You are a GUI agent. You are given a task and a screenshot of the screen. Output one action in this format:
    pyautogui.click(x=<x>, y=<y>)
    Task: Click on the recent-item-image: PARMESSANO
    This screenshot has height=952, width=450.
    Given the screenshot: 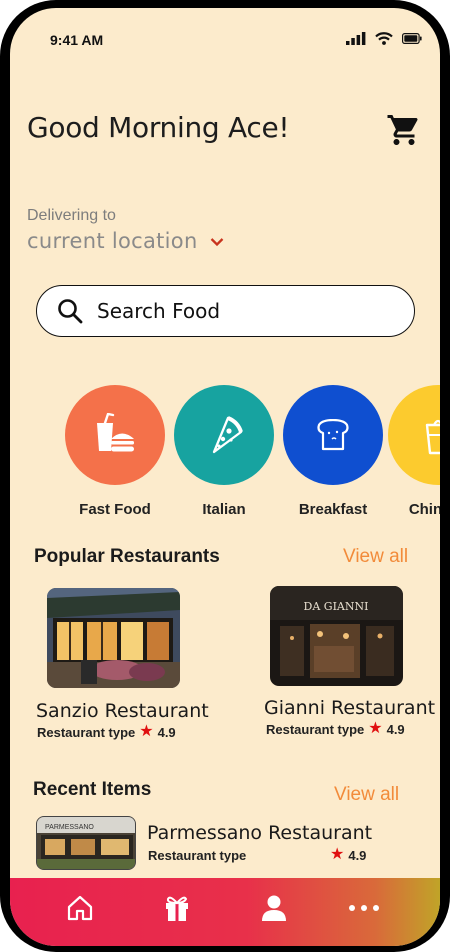 What is the action you would take?
    pyautogui.click(x=86, y=843)
    